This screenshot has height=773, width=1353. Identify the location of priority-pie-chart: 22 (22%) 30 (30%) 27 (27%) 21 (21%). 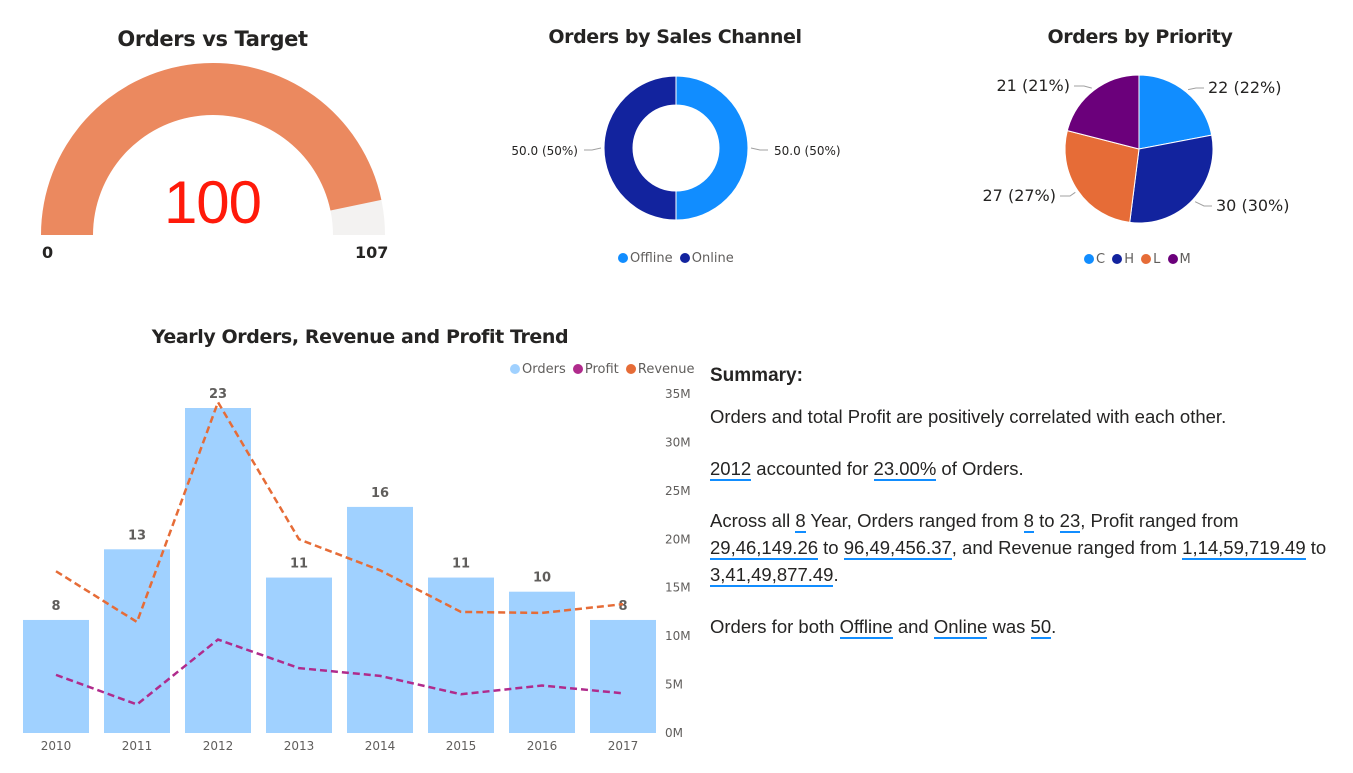
(1150, 155).